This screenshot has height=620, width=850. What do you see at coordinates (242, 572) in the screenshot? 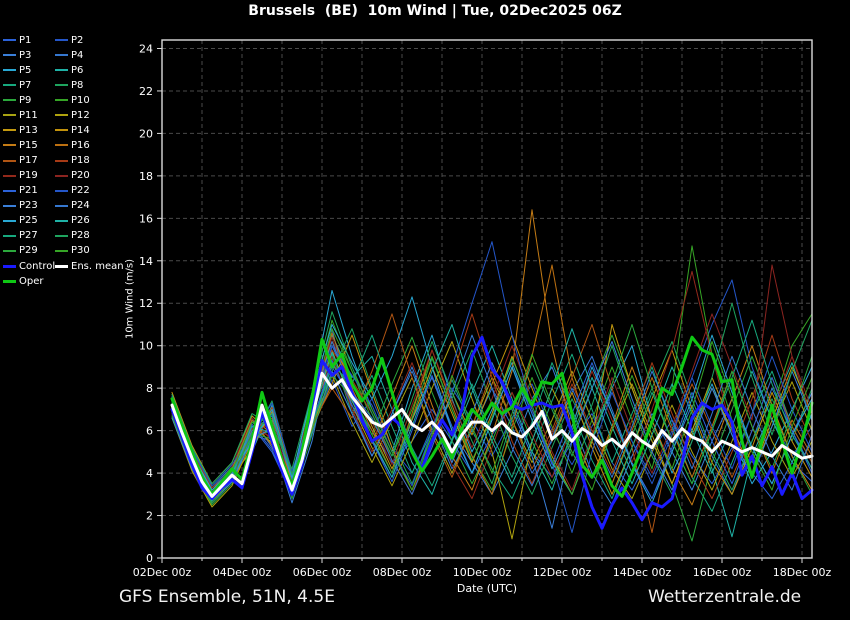
I see `x-tick-label: 04Dec 00z` at bounding box center [242, 572].